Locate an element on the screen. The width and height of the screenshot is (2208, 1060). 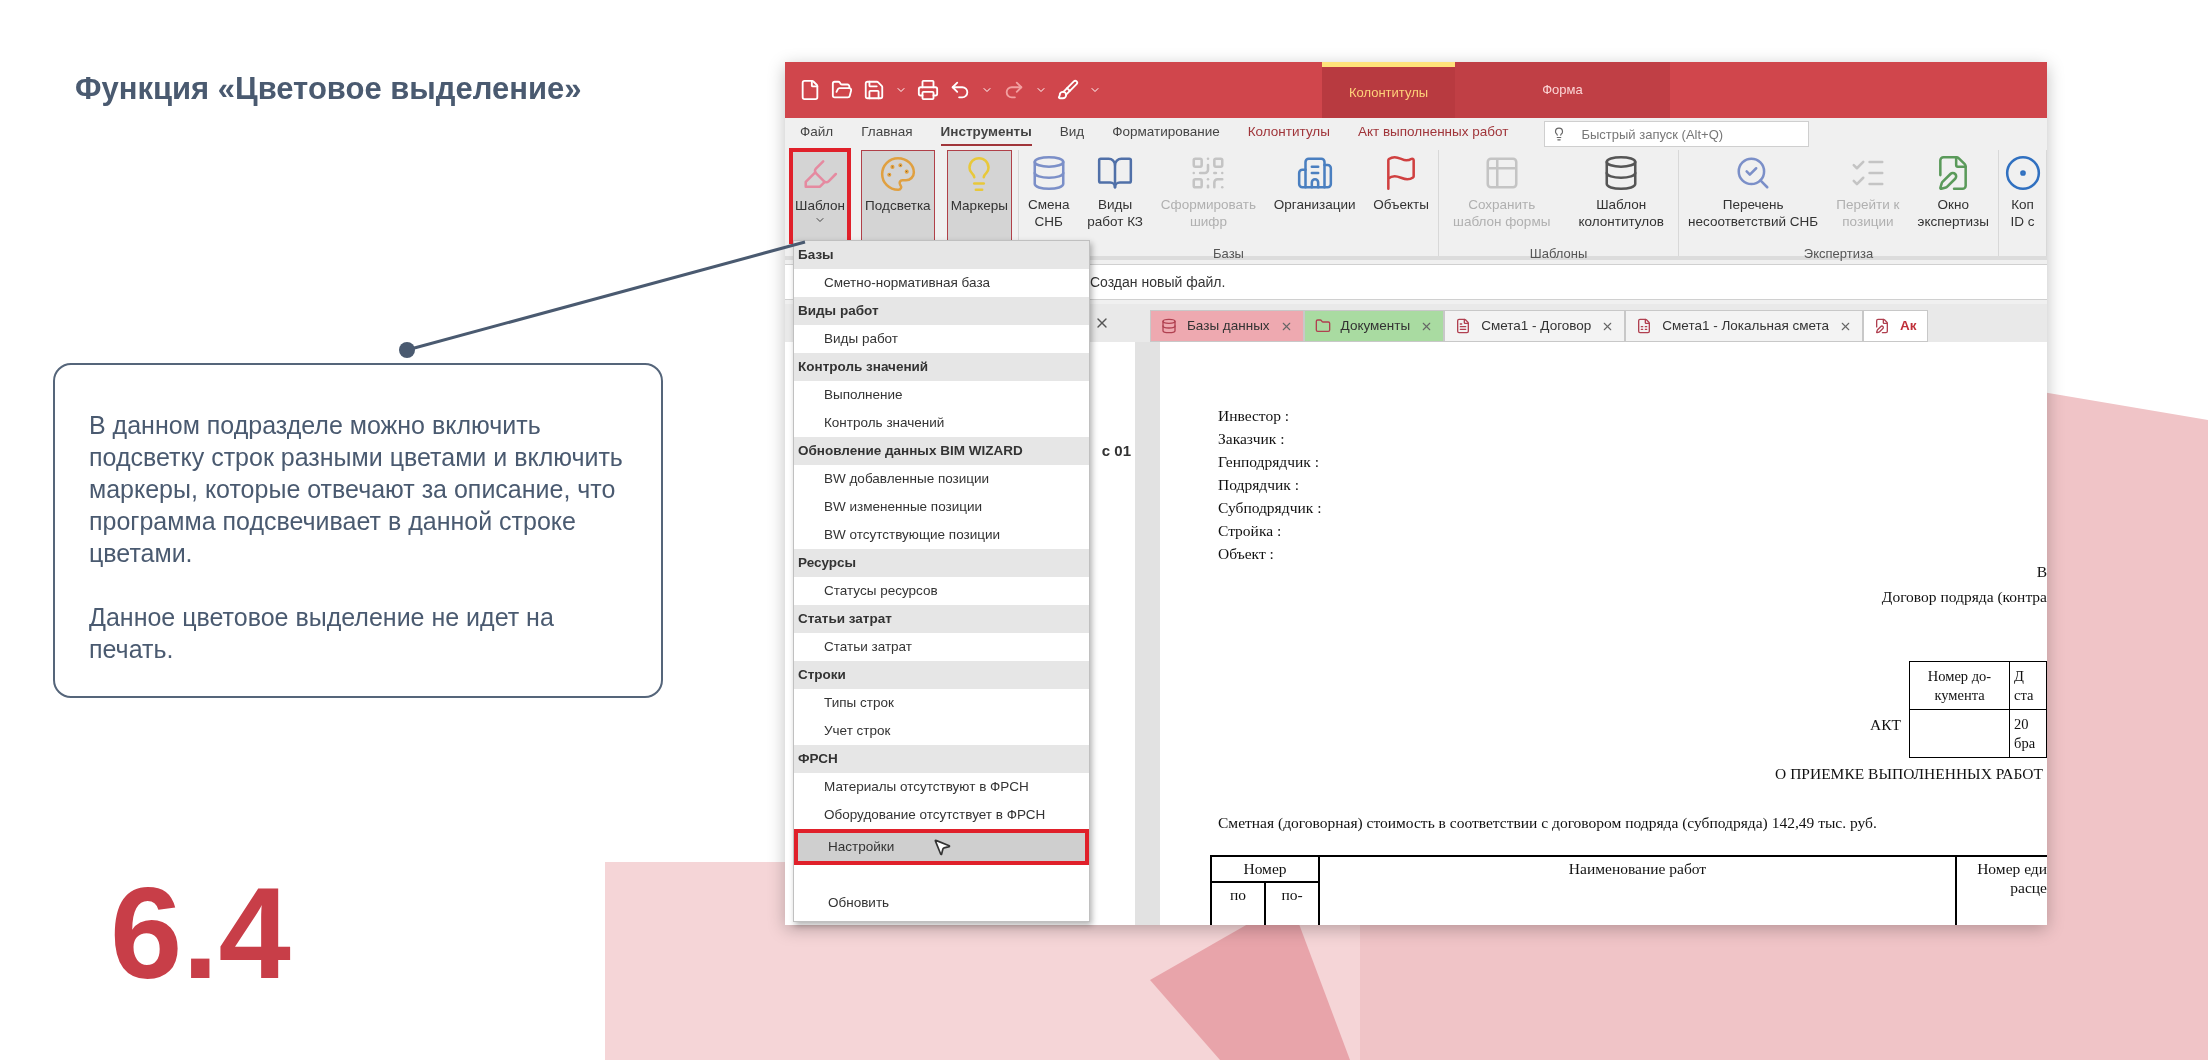
undo-icon is located at coordinates (960, 90).